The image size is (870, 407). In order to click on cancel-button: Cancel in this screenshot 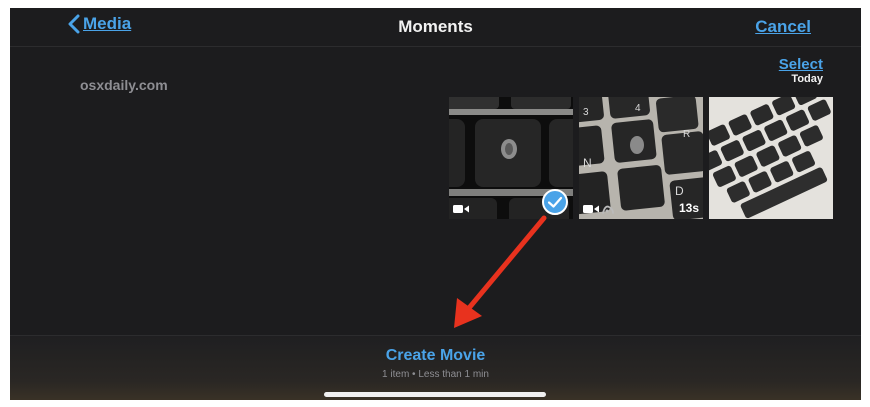, I will do `click(783, 27)`.